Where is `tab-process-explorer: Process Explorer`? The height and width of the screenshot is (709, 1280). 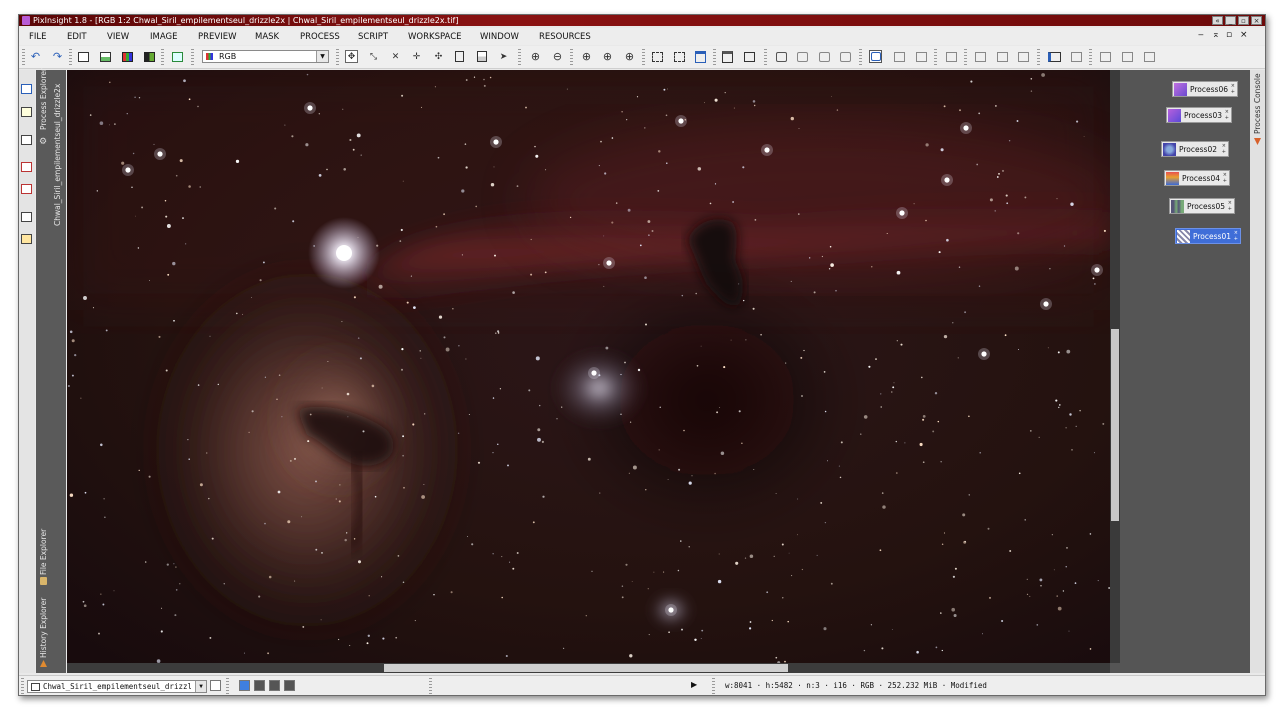 tab-process-explorer: Process Explorer is located at coordinates (43, 99).